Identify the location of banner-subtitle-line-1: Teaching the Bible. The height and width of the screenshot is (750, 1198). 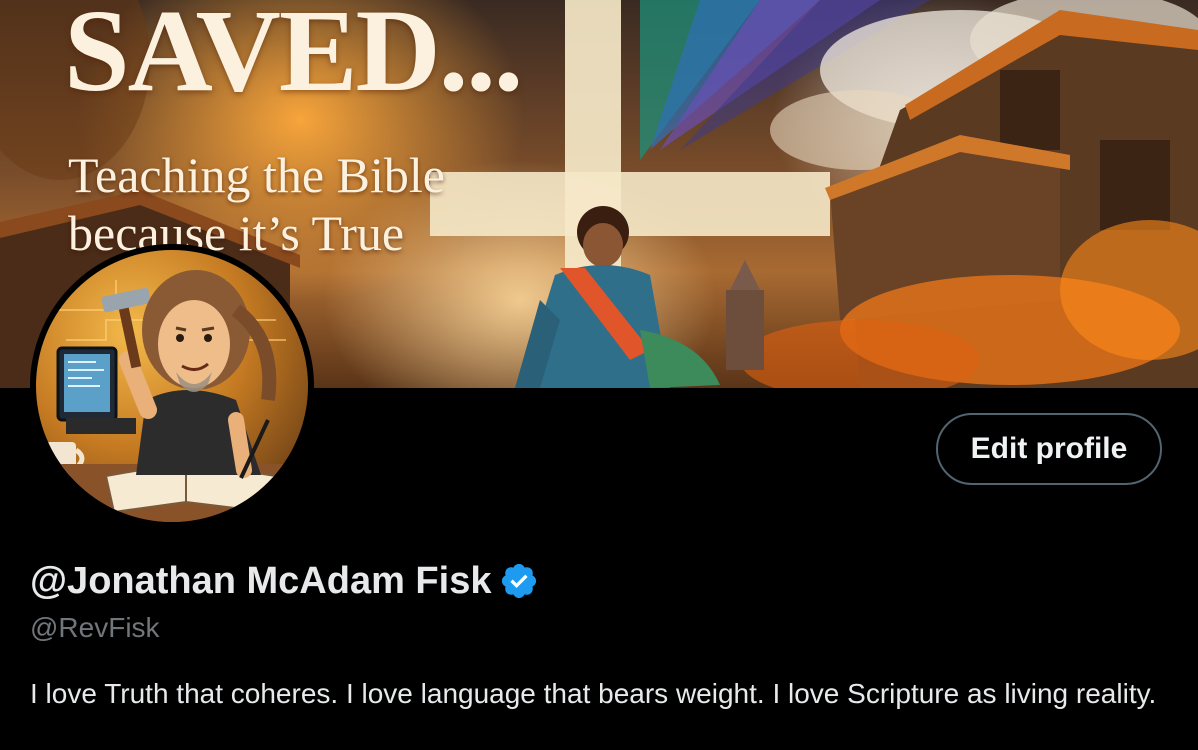
(256, 175).